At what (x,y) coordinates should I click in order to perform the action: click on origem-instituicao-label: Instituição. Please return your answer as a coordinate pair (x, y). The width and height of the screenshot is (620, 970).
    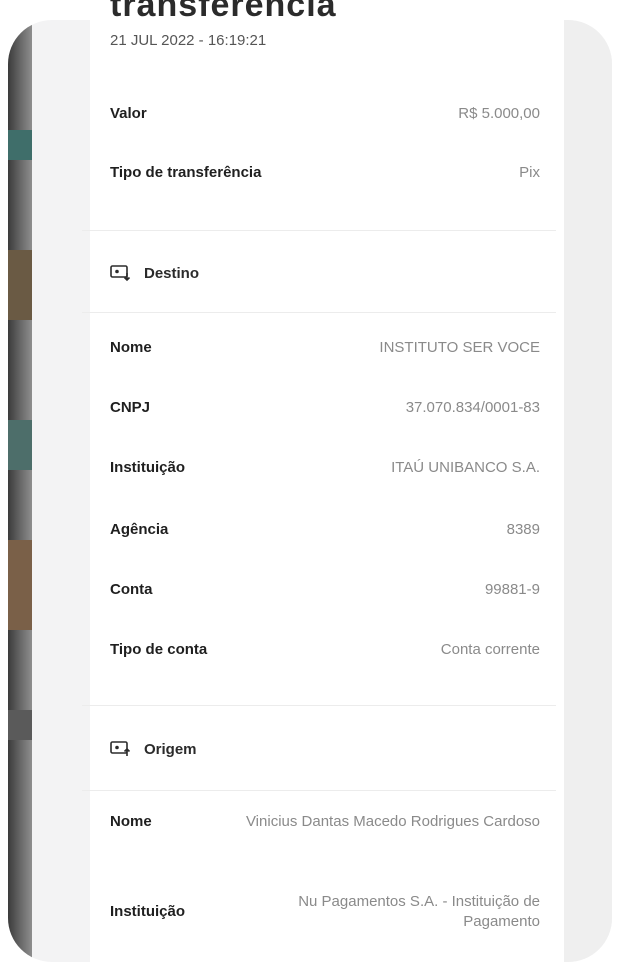
    Looking at the image, I should click on (148, 911).